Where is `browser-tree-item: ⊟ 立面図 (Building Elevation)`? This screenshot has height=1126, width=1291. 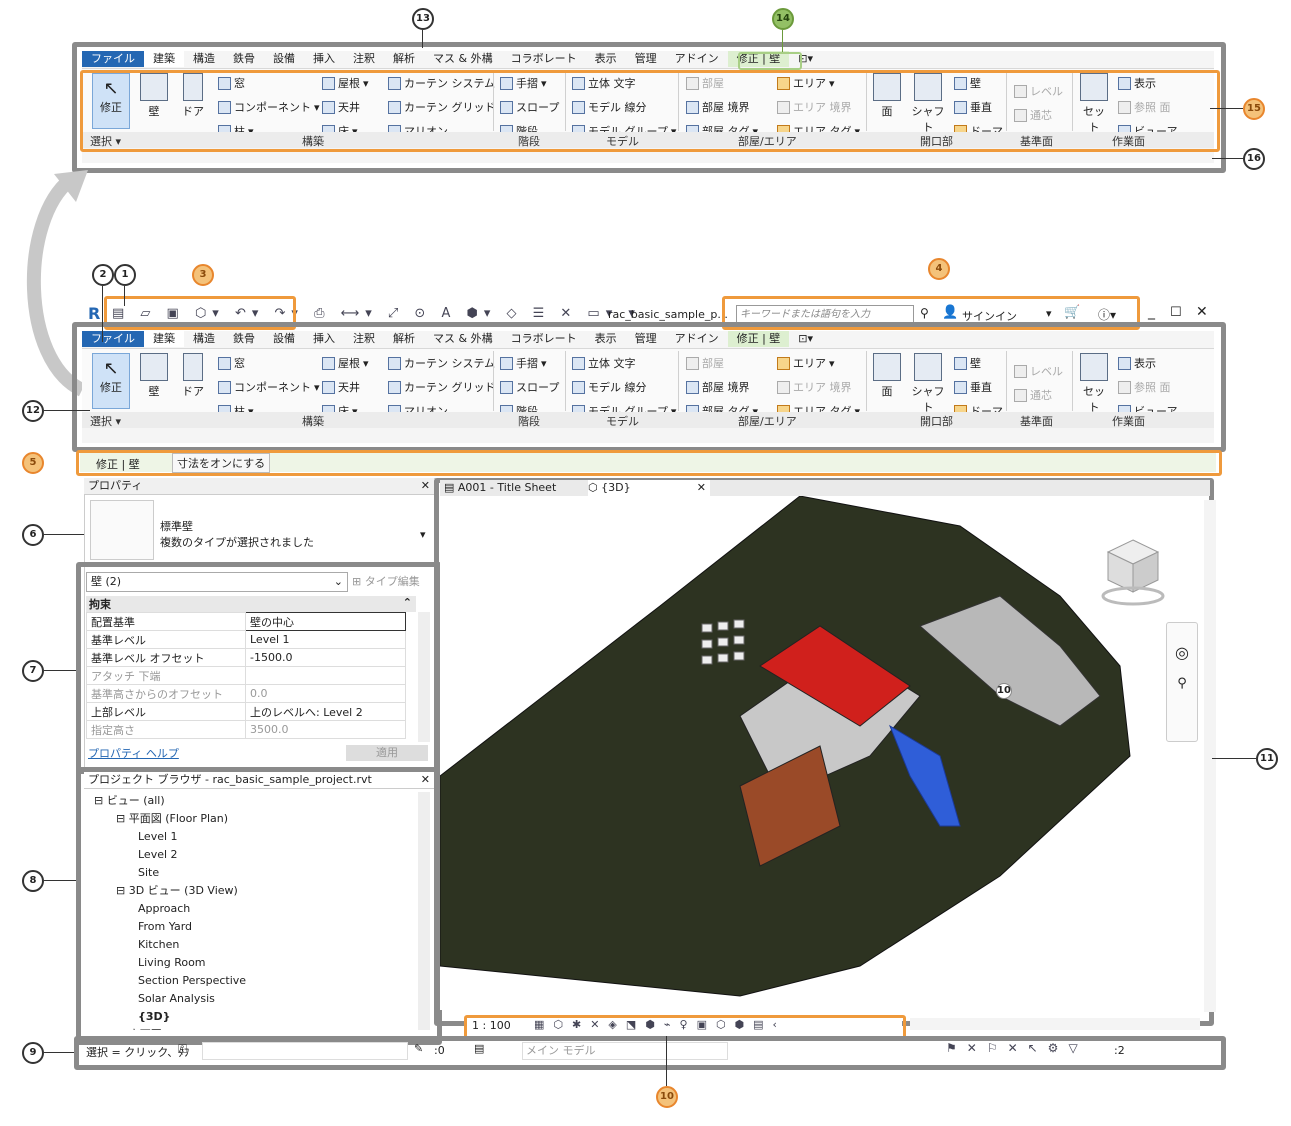 browser-tree-item: ⊟ 立面図 (Building Elevation) is located at coordinates (251, 1028).